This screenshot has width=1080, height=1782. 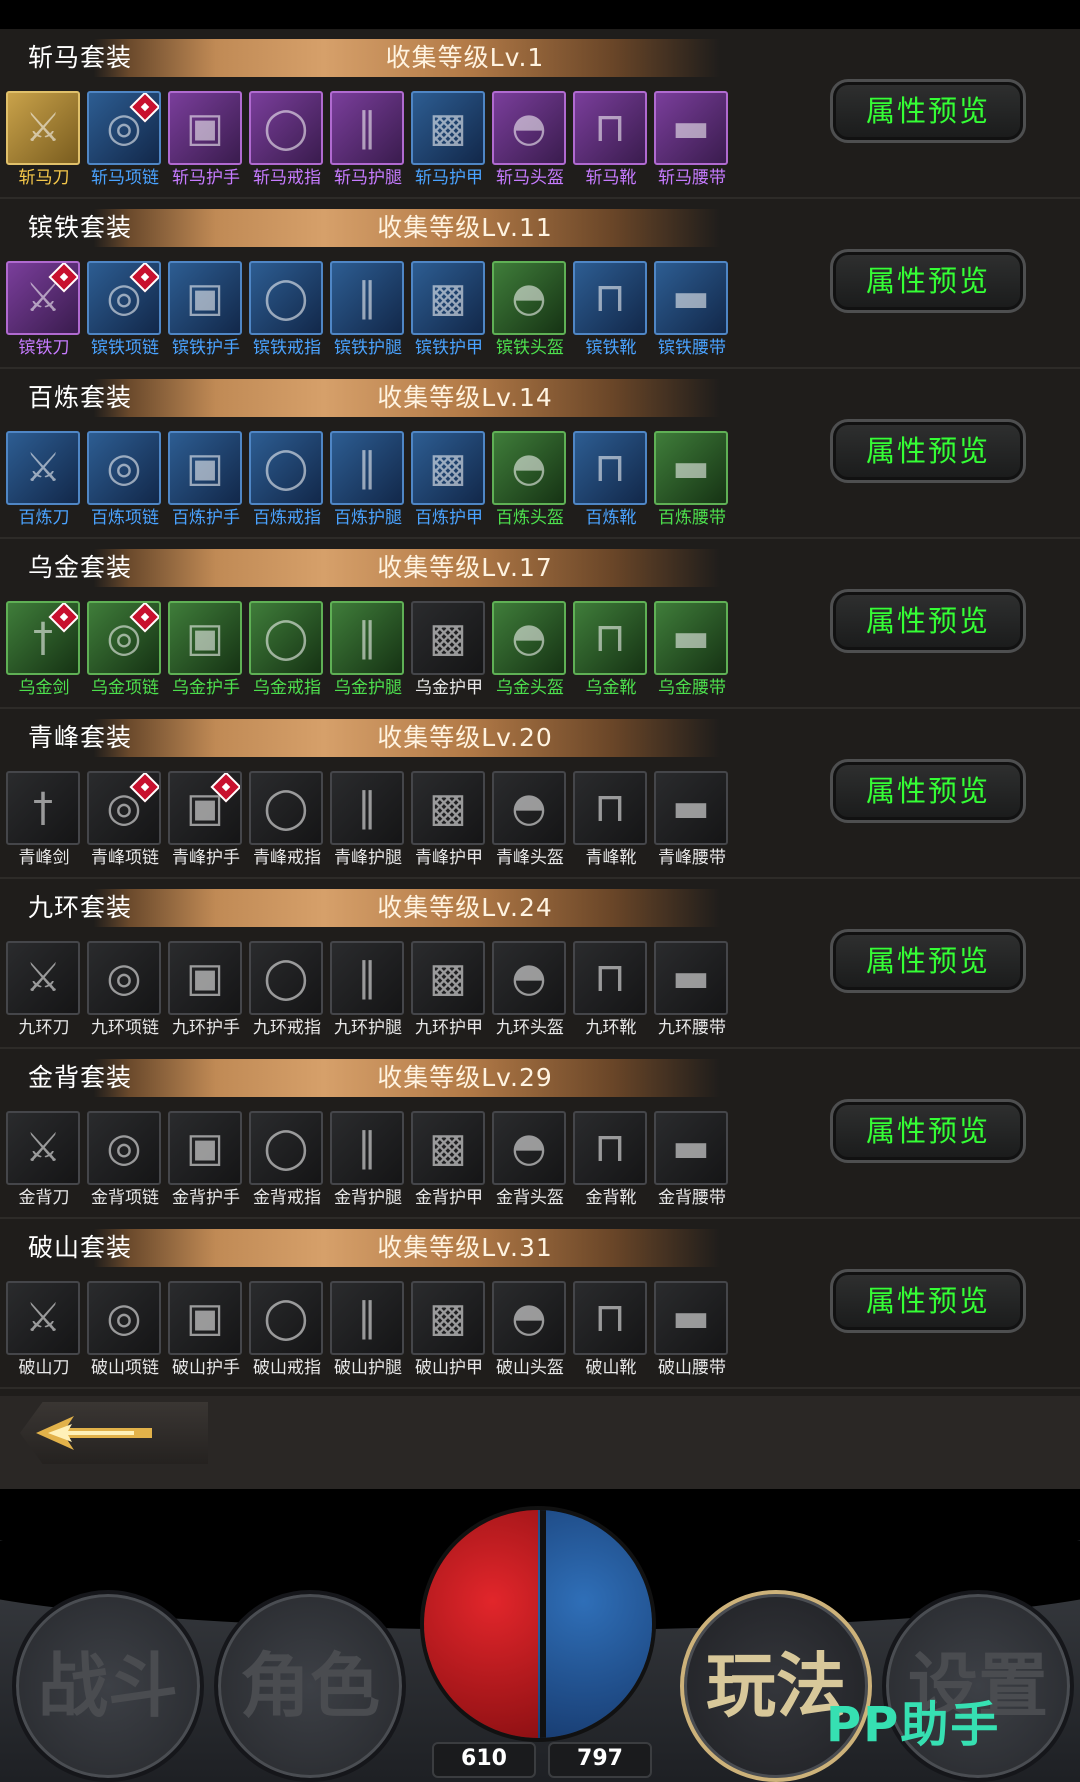 What do you see at coordinates (125, 651) in the screenshot?
I see `equipment-item: ◎ 乌金项链` at bounding box center [125, 651].